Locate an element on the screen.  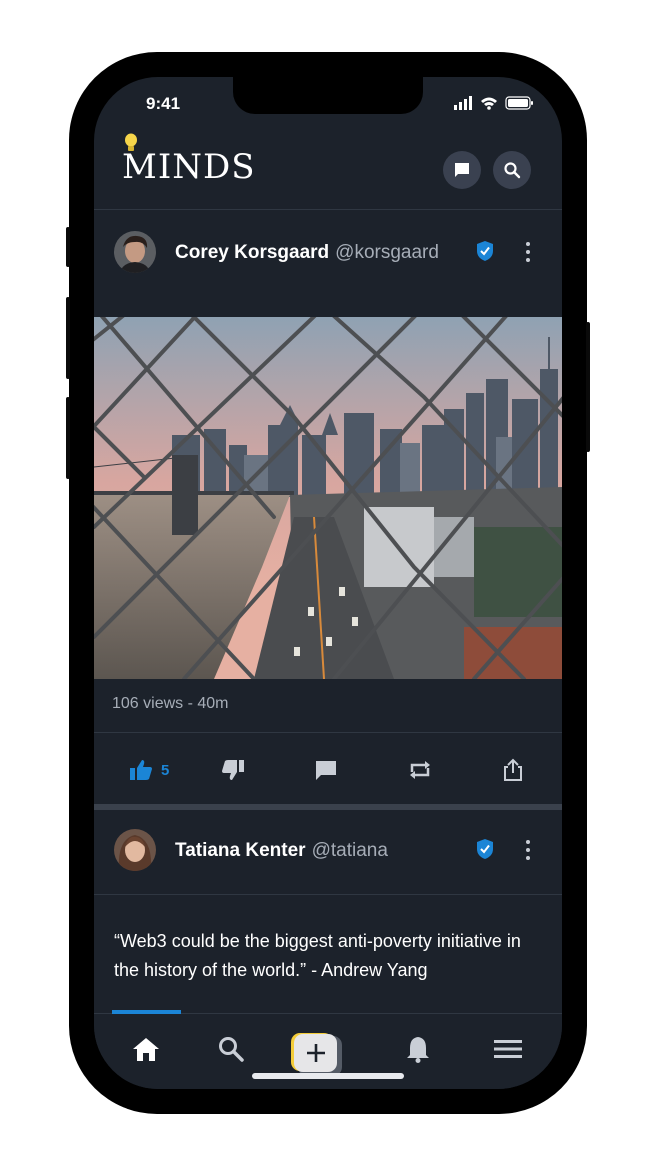
comment-button is located at coordinates (326, 770).